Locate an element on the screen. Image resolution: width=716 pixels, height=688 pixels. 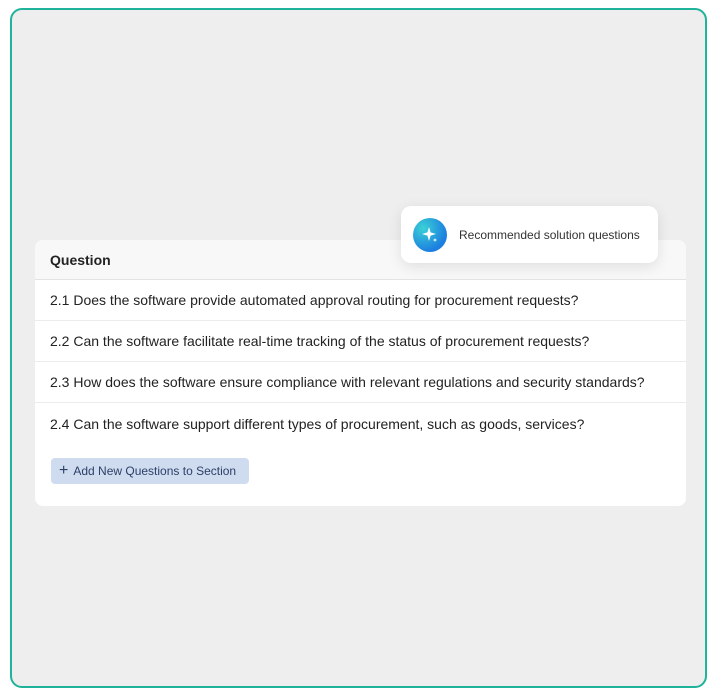
add-questions-button: + Add New Questions to Section is located at coordinates (150, 471).